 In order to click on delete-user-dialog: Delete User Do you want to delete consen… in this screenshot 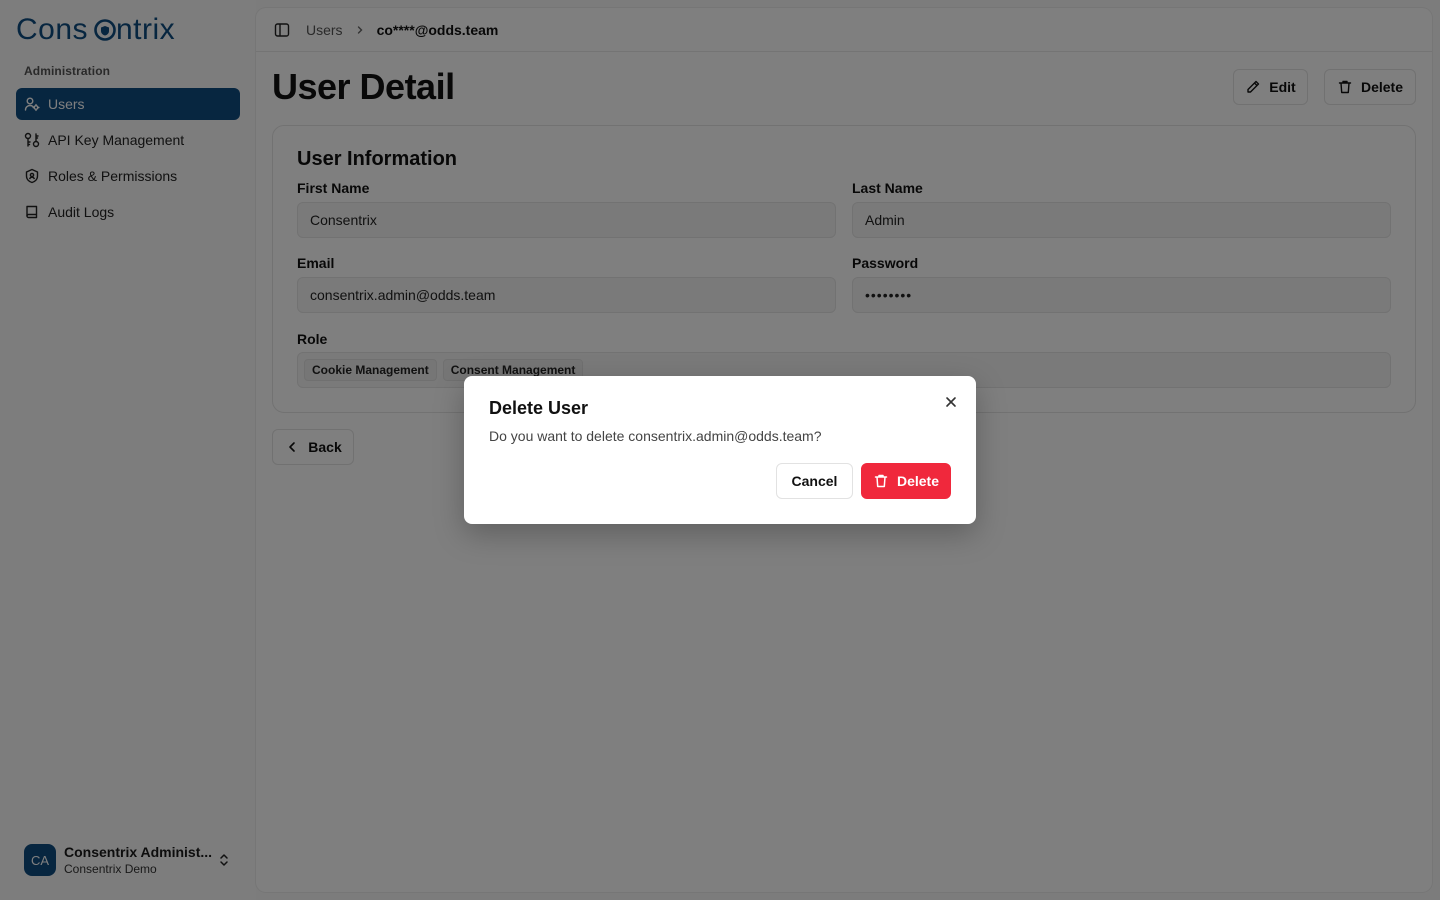, I will do `click(720, 450)`.